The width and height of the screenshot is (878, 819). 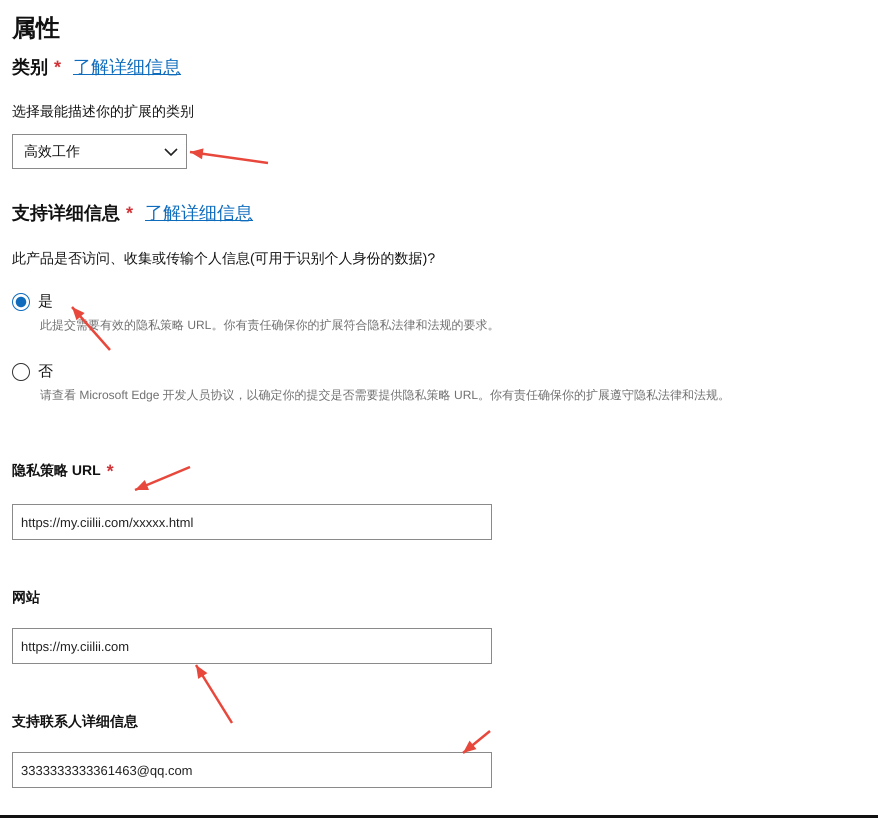 I want to click on input-field: 3333333333361463@qq.com, so click(x=252, y=770).